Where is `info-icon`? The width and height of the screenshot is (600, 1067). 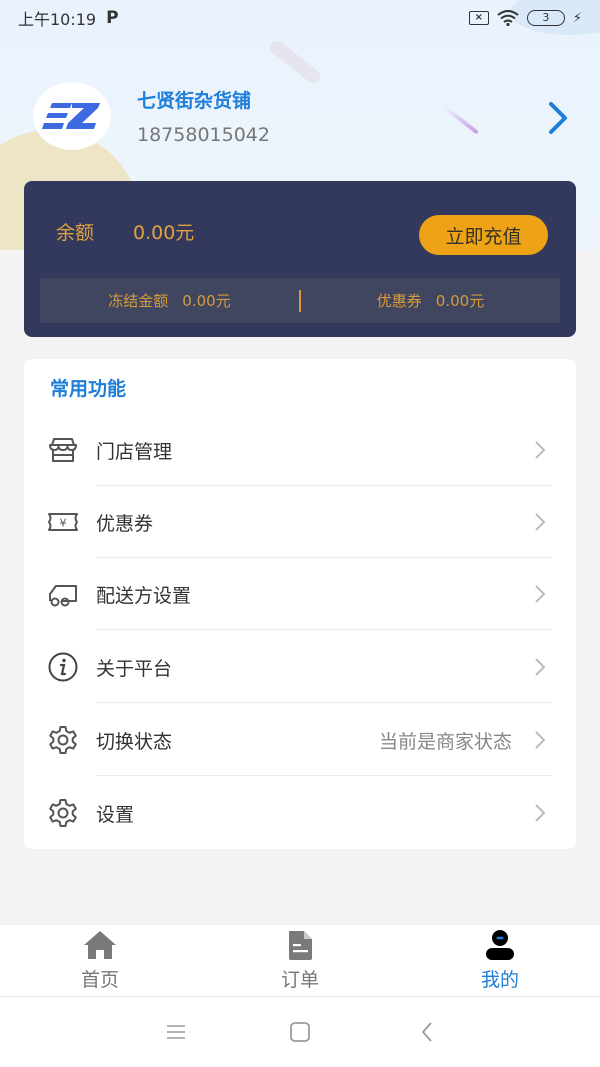
info-icon is located at coordinates (63, 667).